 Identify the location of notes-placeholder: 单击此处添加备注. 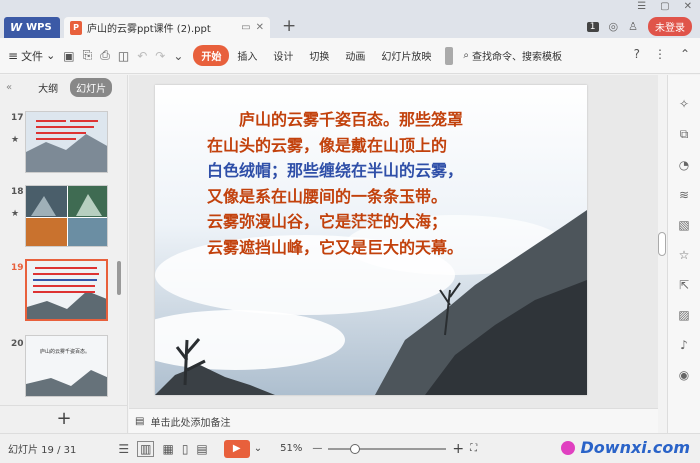
(190, 423).